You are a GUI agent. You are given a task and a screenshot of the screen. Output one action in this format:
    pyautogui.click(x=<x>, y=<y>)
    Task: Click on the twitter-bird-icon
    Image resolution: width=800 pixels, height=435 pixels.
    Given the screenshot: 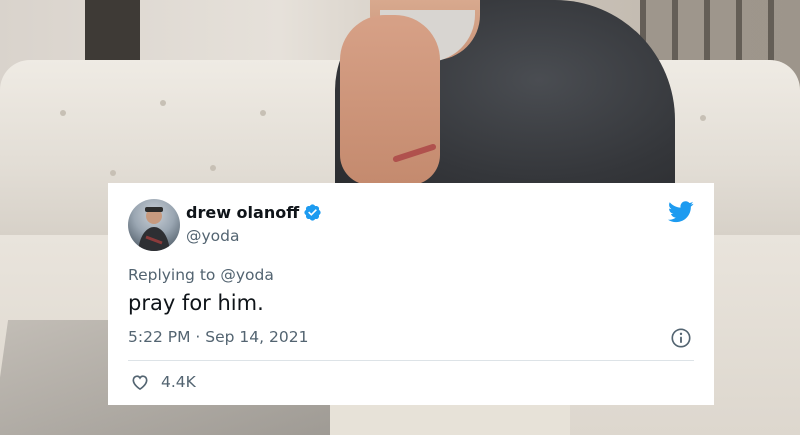 What is the action you would take?
    pyautogui.click(x=681, y=212)
    